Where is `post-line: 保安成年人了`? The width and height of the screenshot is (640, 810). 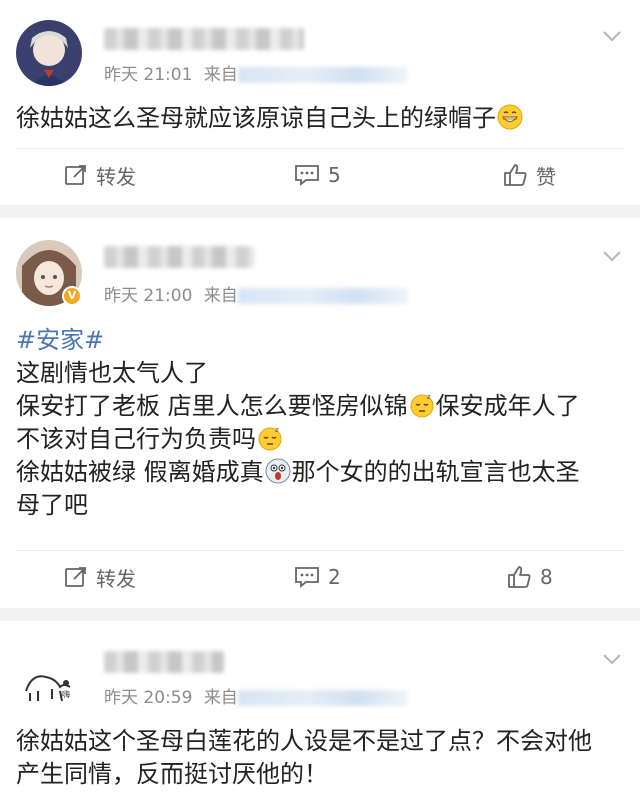
post-line: 保安成年人了 is located at coordinates (507, 406).